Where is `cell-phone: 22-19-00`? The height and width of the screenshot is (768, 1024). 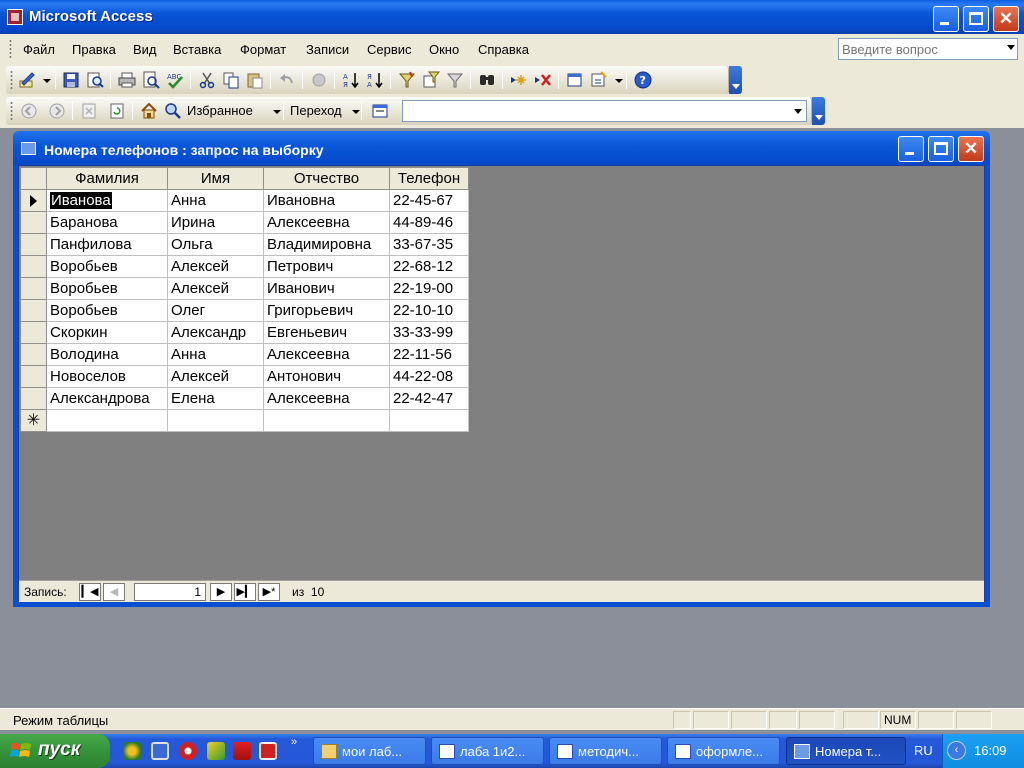 cell-phone: 22-19-00 is located at coordinates (429, 288).